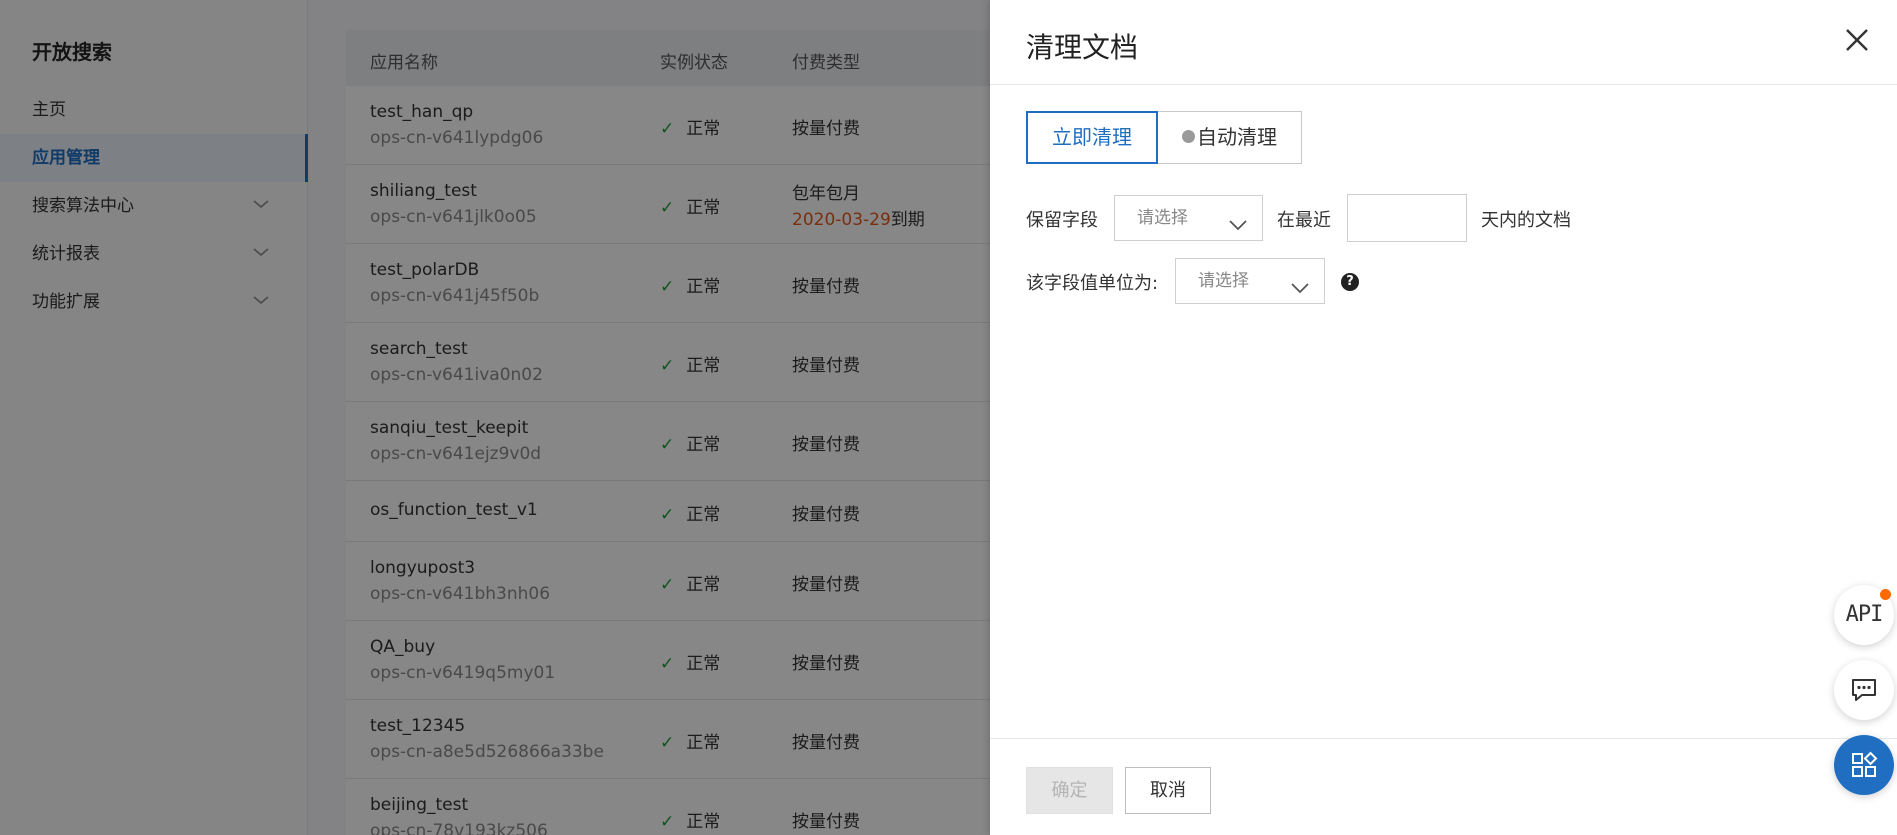  Describe the element at coordinates (1168, 790) in the screenshot. I see `cancel-button: 取消` at that location.